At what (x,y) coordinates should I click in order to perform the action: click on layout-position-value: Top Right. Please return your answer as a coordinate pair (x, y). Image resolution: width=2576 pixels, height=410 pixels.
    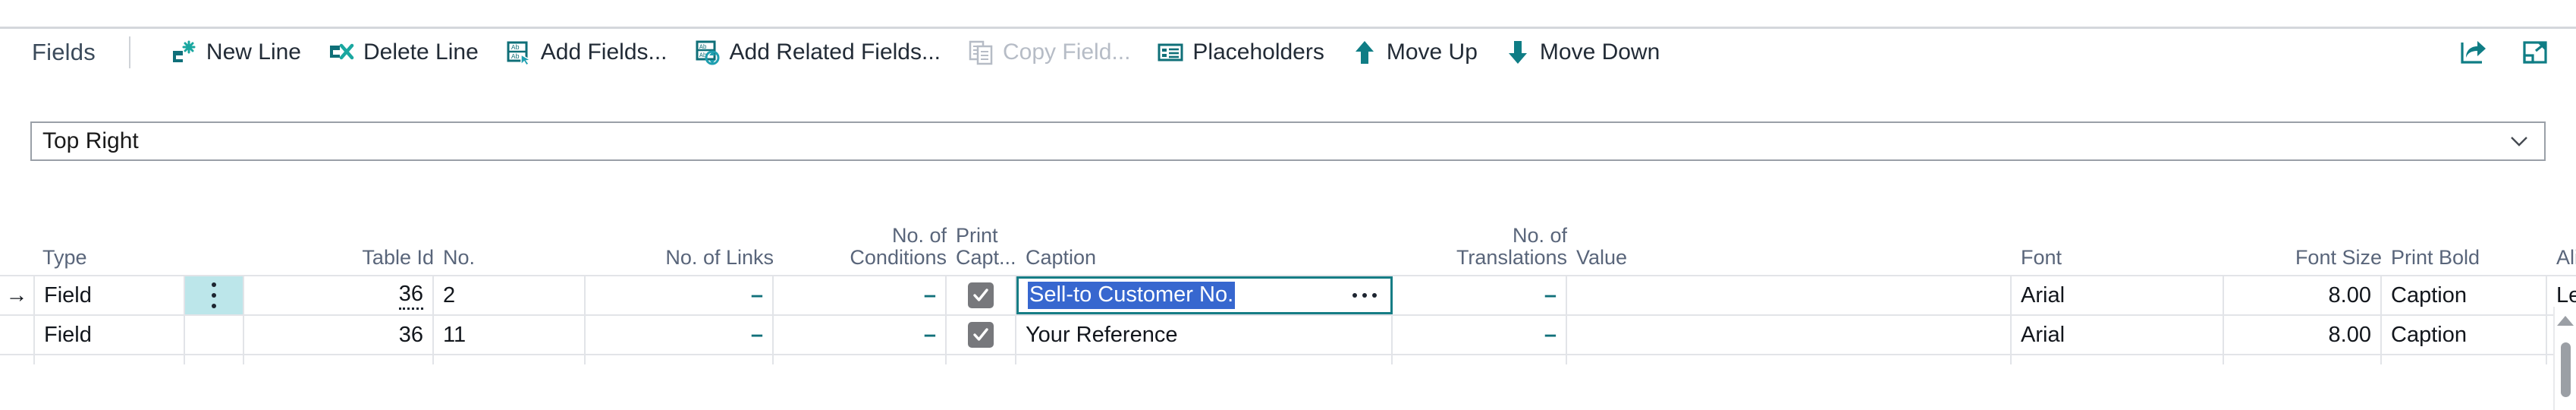
    Looking at the image, I should click on (90, 141).